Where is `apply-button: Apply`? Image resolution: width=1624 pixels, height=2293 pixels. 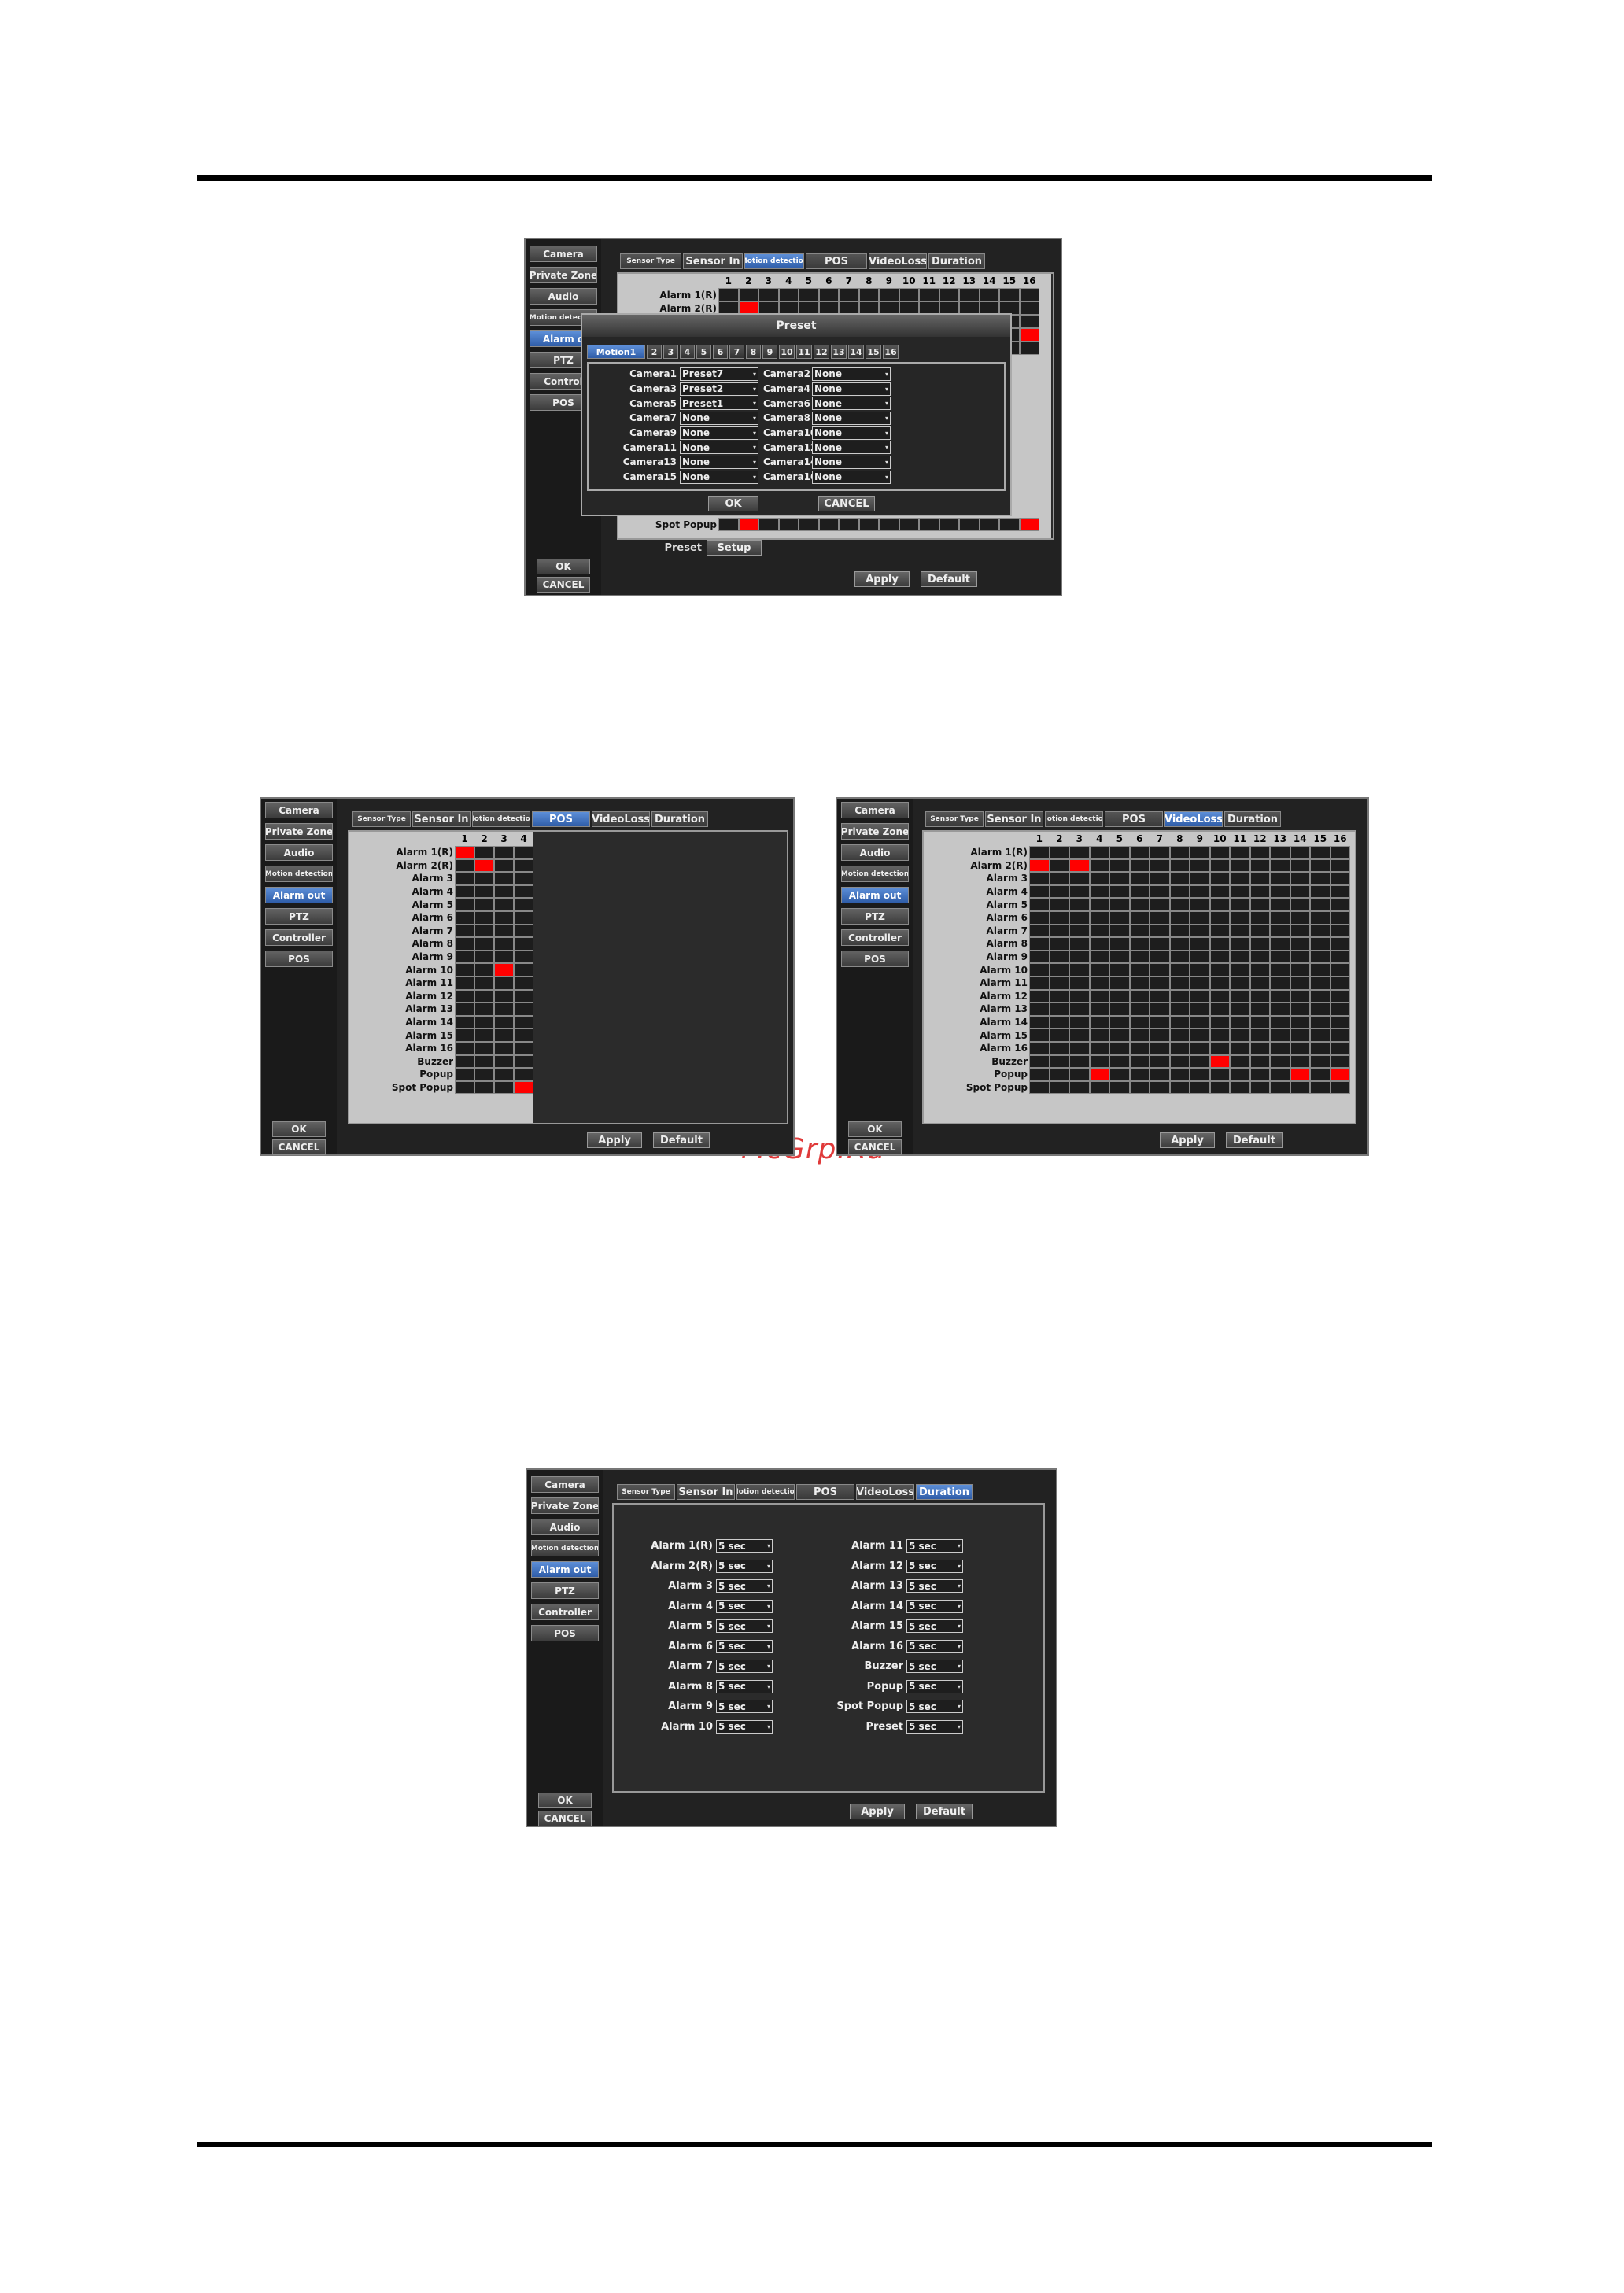 apply-button: Apply is located at coordinates (614, 1140).